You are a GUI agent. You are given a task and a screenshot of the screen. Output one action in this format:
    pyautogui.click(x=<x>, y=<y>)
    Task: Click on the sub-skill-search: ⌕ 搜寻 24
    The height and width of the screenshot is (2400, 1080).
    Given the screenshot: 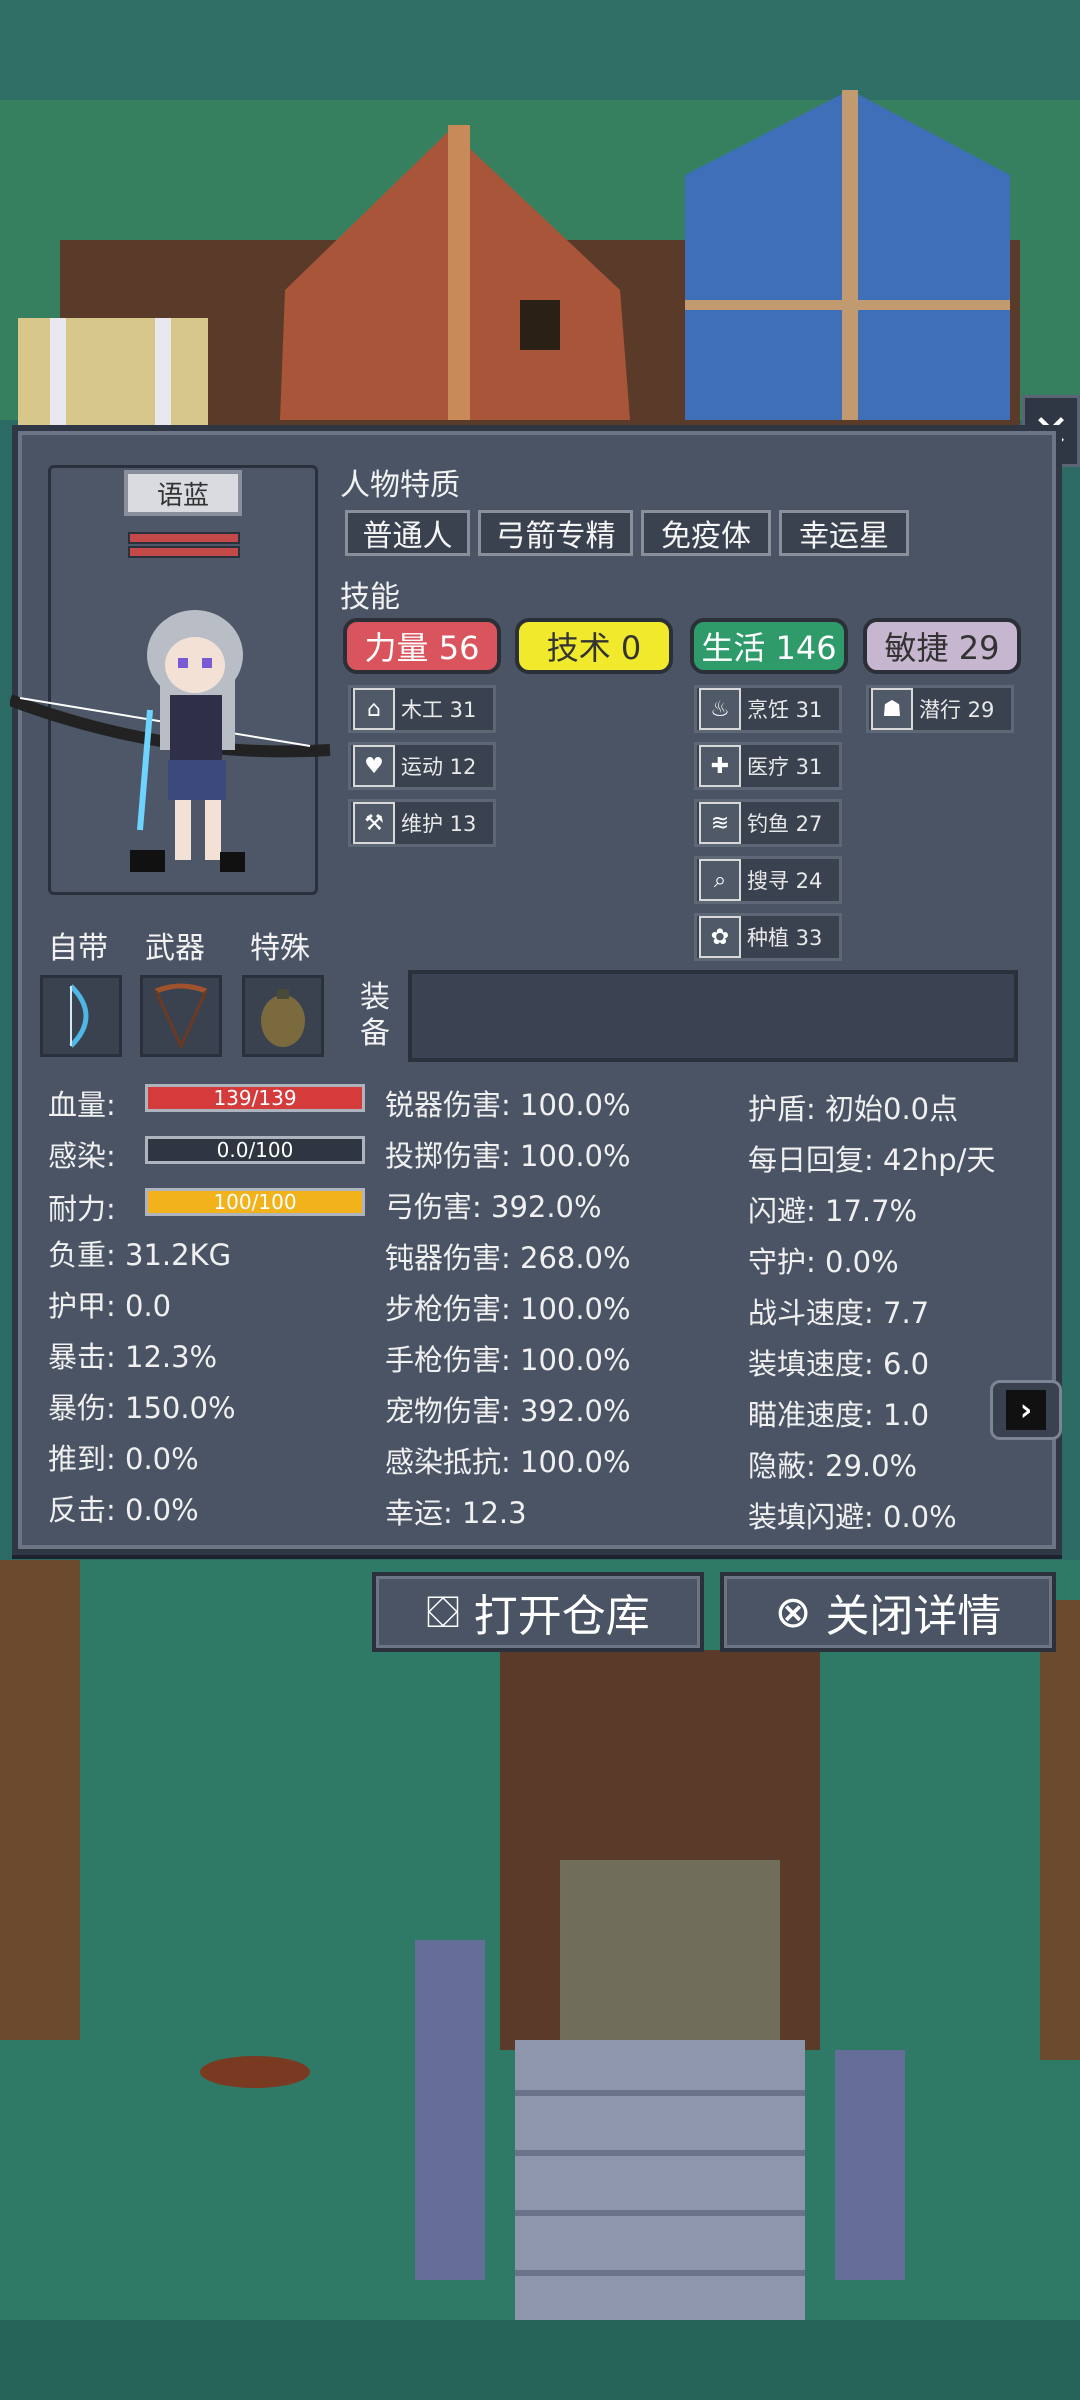 What is the action you would take?
    pyautogui.click(x=768, y=880)
    